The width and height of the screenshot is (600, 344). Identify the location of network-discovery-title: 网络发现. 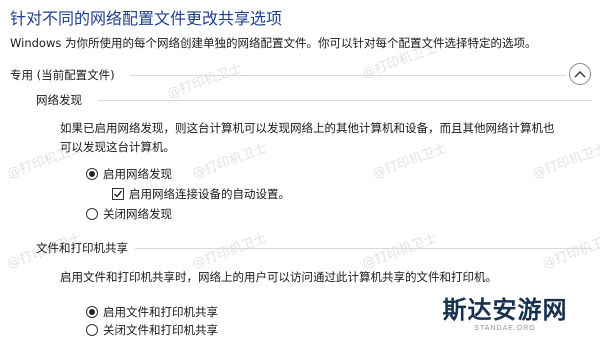
(59, 100).